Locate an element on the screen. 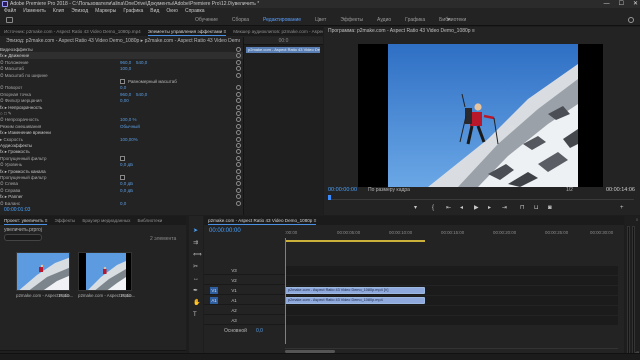 This screenshot has height=360, width=640. search-icon is located at coordinates (631, 20).